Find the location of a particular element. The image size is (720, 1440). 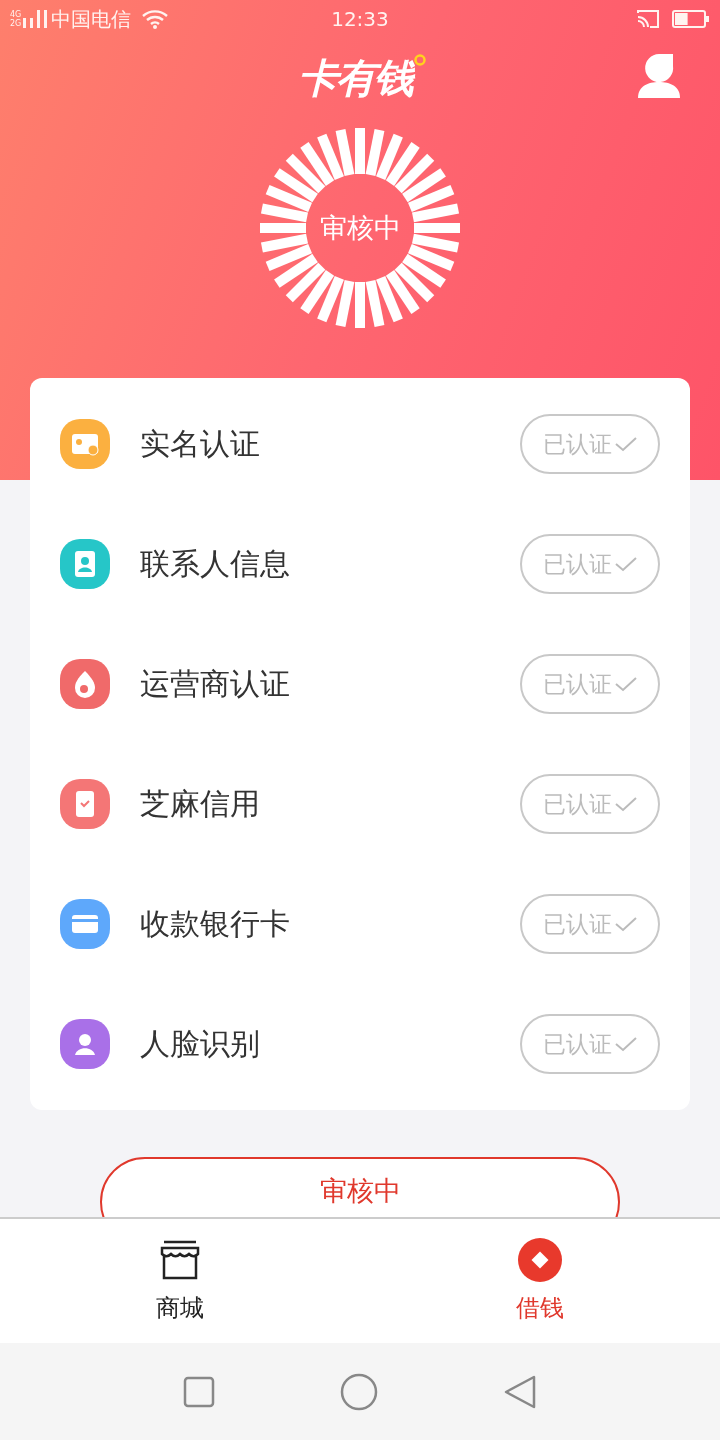

clock-time: 12:33 is located at coordinates (360, 19).